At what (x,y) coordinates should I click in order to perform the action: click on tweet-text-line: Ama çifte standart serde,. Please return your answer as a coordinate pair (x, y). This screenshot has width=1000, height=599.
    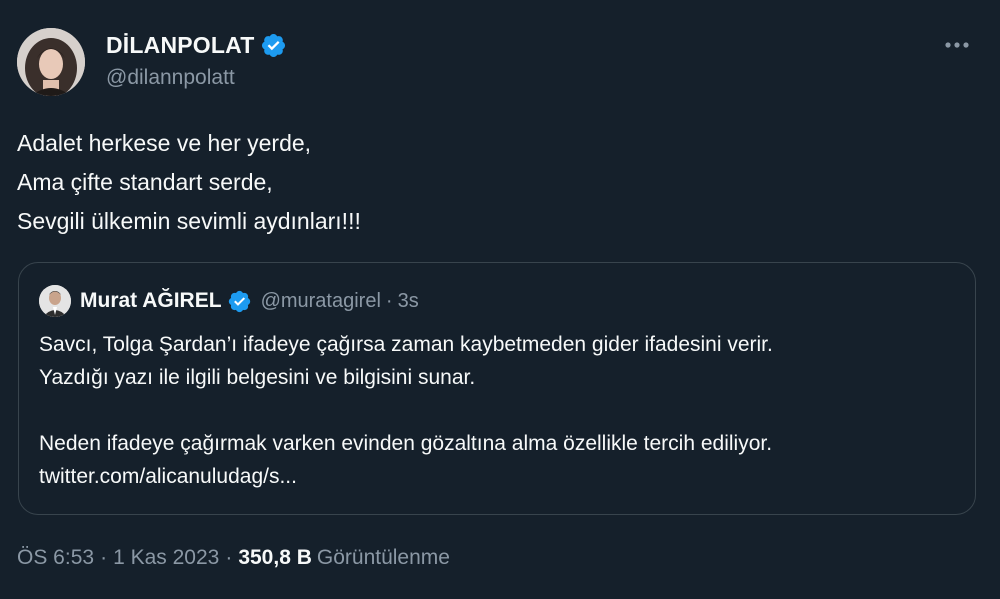
    Looking at the image, I should click on (145, 182).